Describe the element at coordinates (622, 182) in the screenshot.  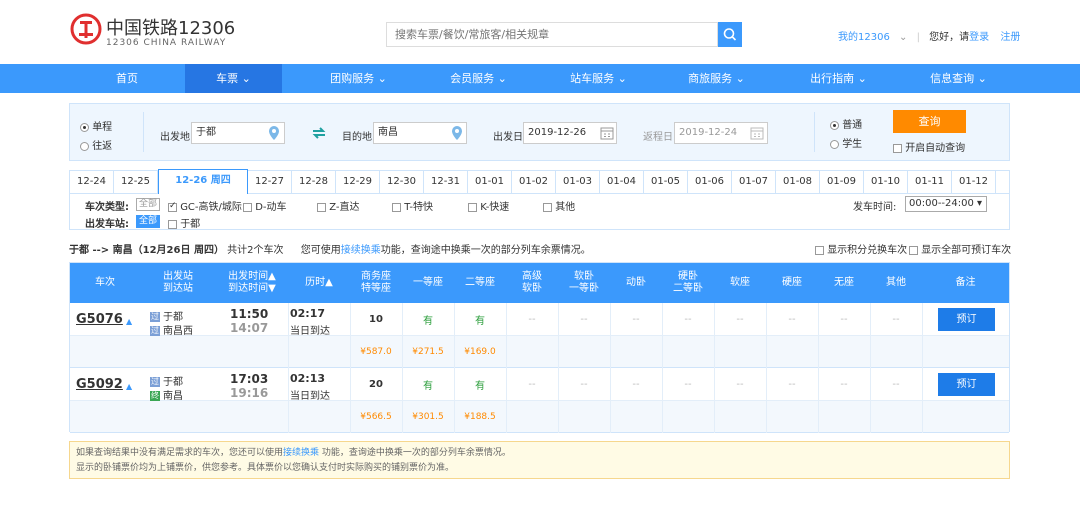
I see `date-tab: 01-04` at that location.